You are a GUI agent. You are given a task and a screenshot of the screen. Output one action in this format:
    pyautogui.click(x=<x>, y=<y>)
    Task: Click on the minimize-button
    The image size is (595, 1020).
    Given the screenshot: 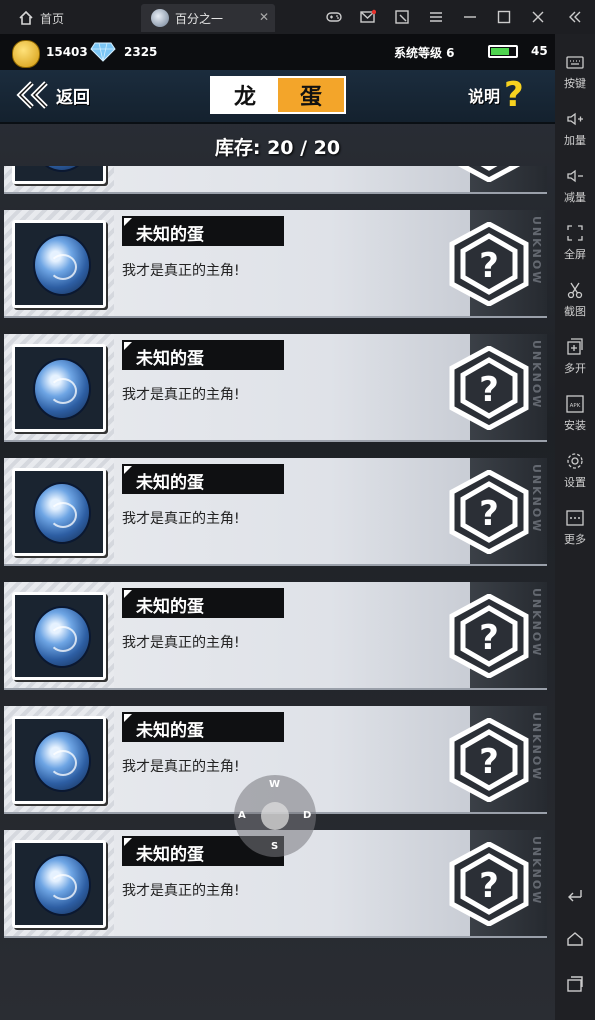 What is the action you would take?
    pyautogui.click(x=470, y=17)
    